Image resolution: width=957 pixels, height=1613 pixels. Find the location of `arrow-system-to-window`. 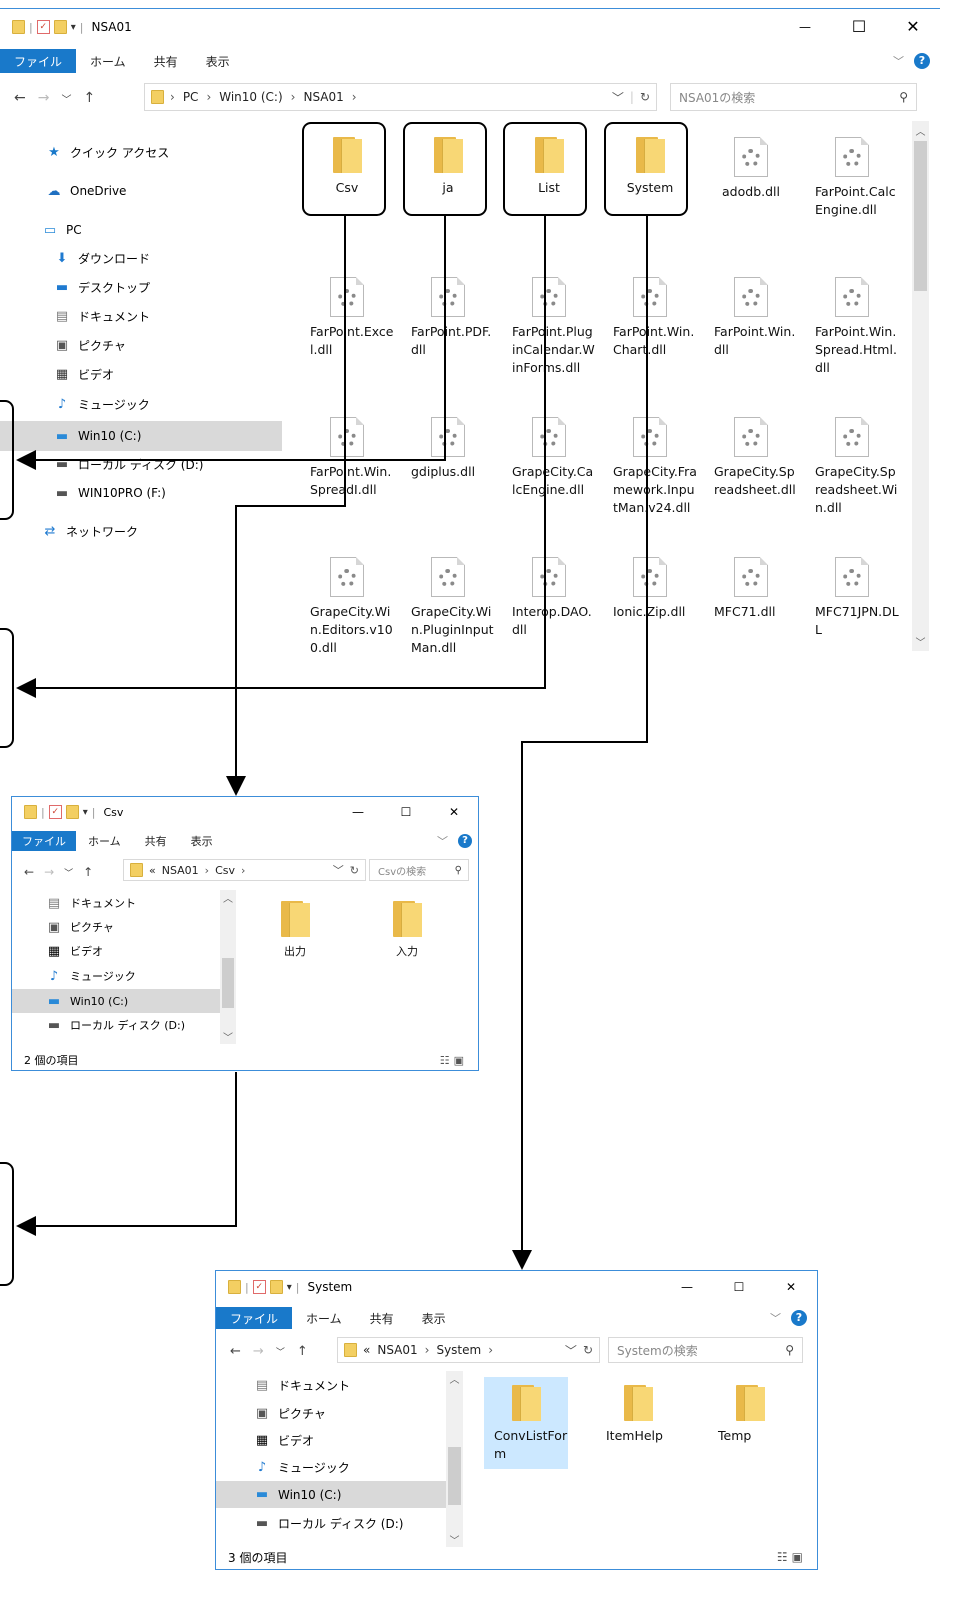

arrow-system-to-window is located at coordinates (580, 743).